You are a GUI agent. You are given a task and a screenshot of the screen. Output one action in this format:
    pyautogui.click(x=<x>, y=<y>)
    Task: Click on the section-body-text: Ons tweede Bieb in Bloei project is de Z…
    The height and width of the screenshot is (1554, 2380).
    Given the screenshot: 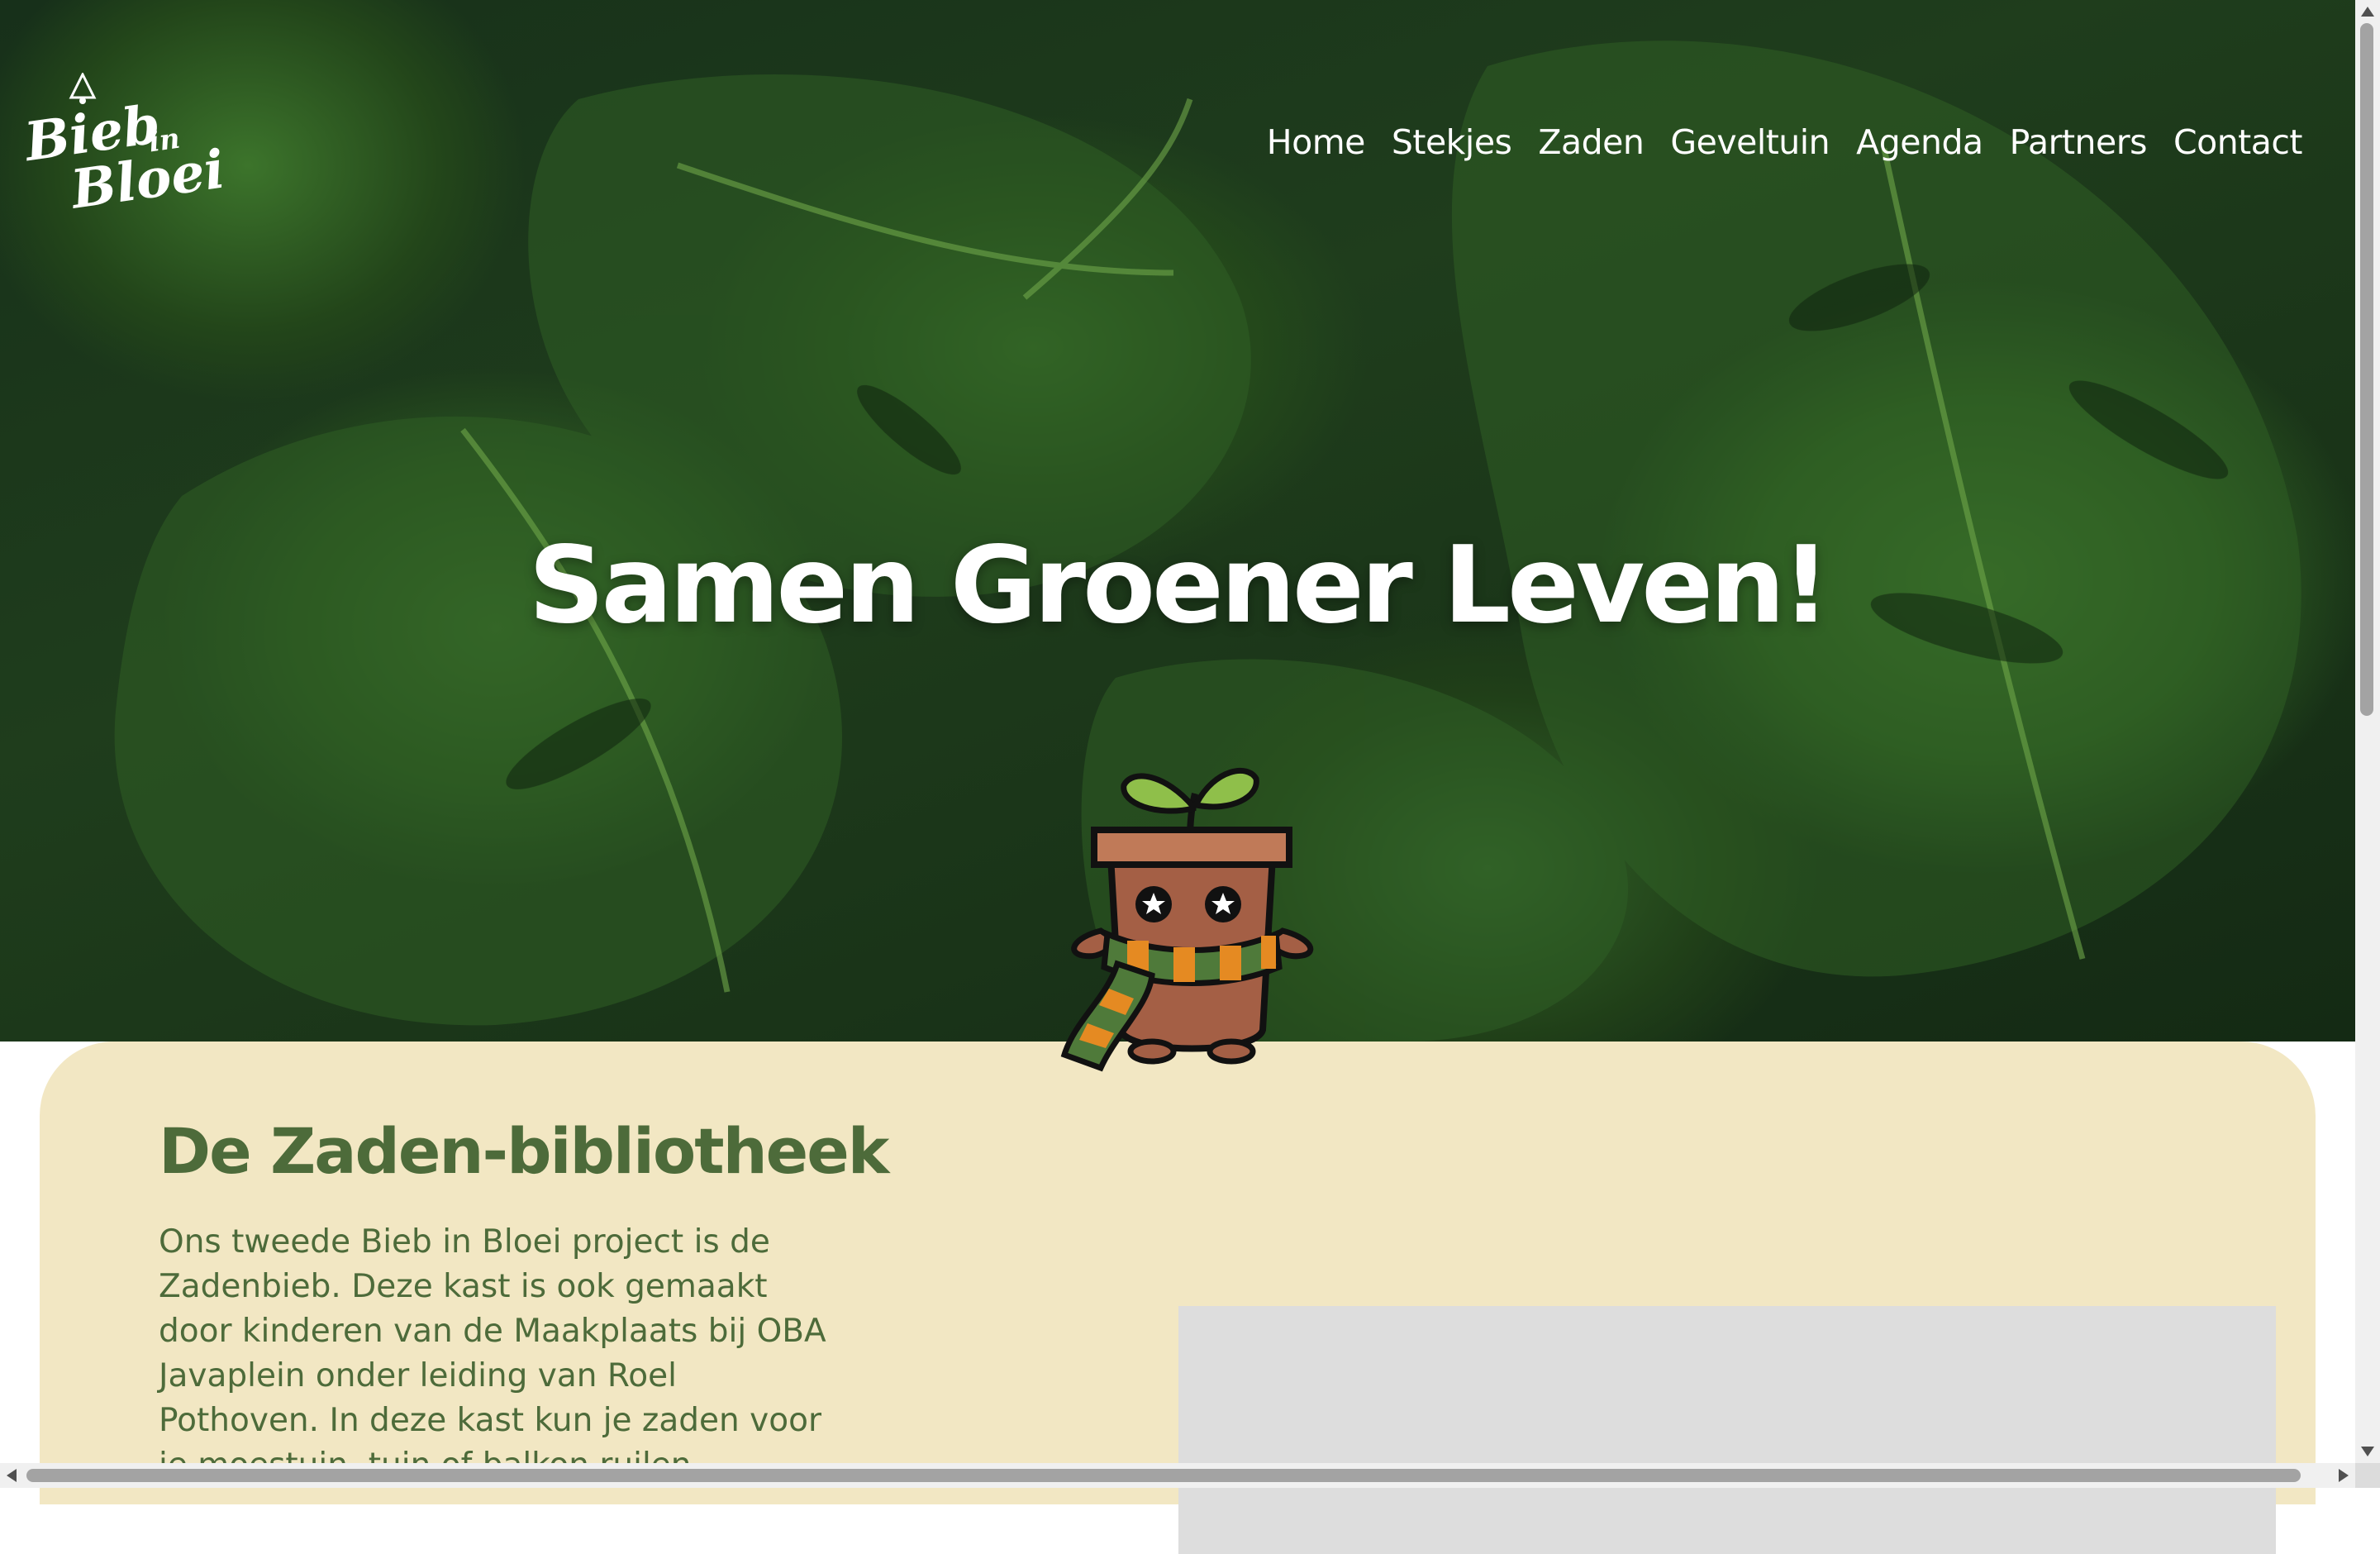 What is the action you would take?
    pyautogui.click(x=492, y=1353)
    